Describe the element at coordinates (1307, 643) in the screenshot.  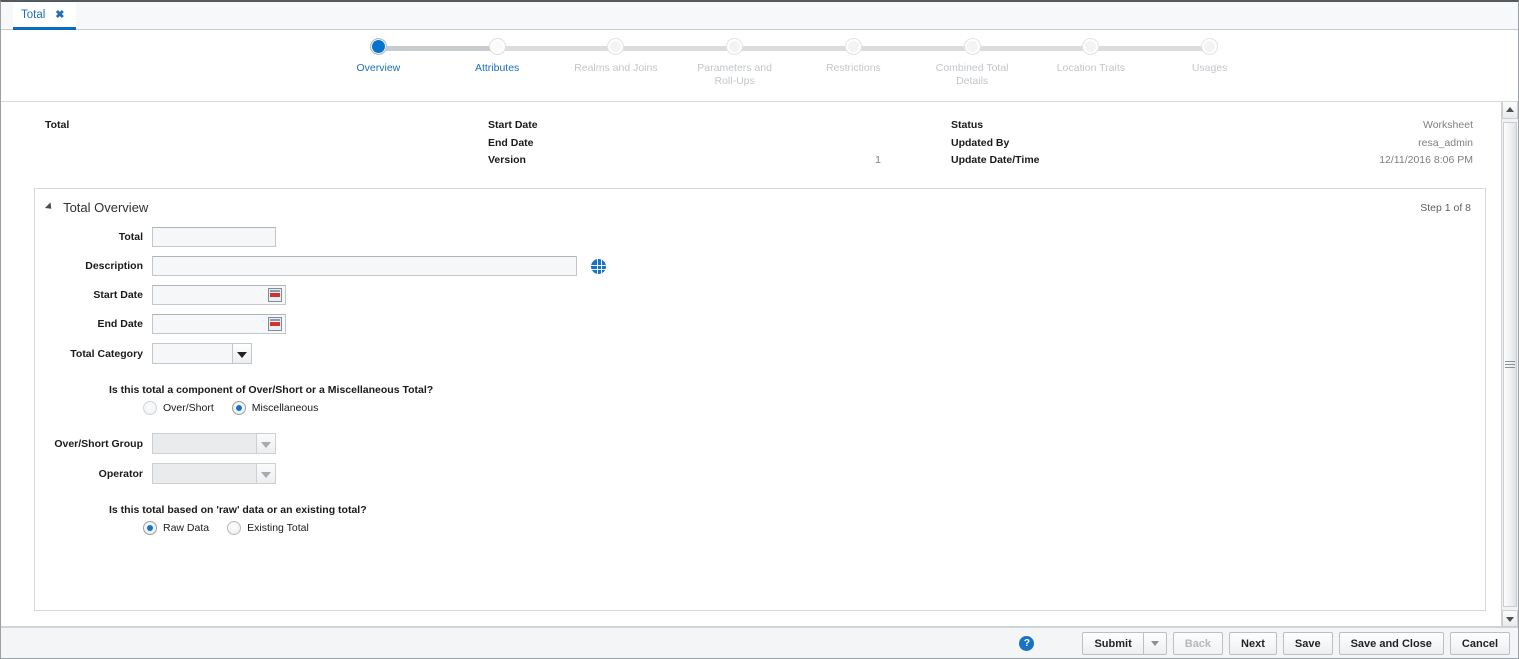
I see `save-button: Save` at that location.